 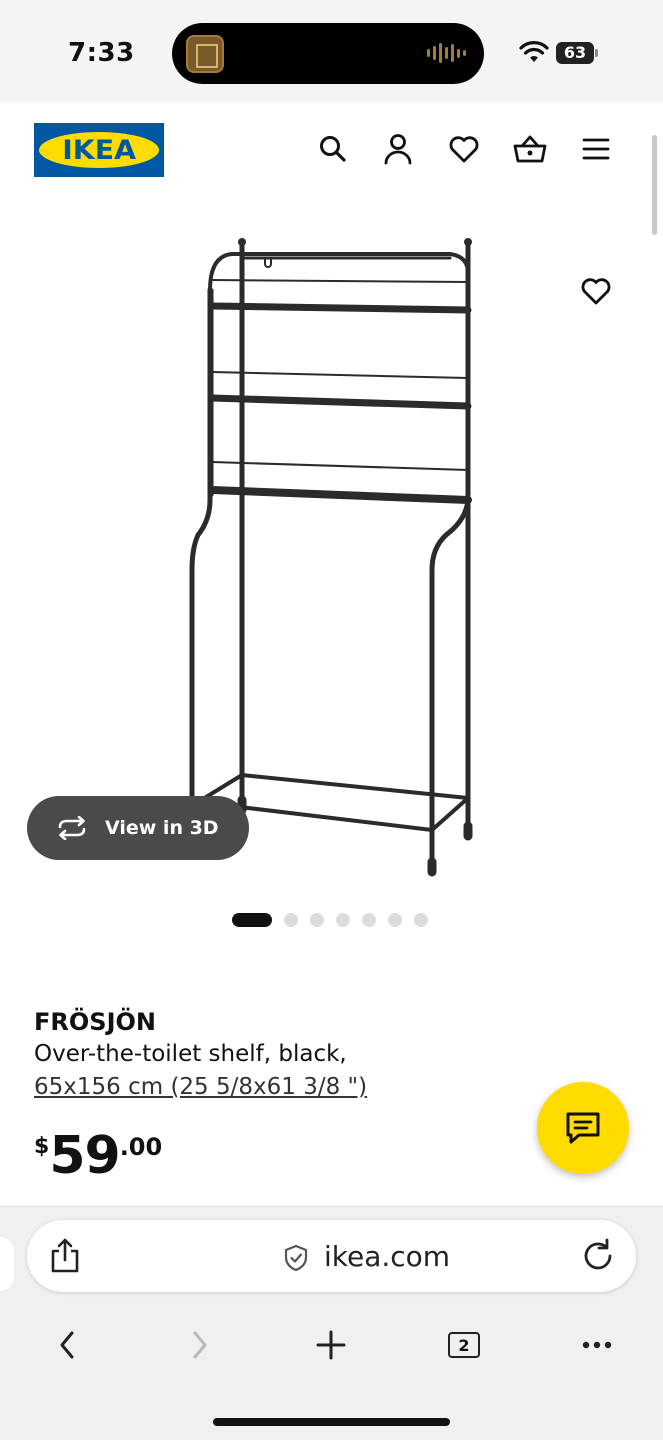 I want to click on view-in-3d-button: View in 3D, so click(x=138, y=828).